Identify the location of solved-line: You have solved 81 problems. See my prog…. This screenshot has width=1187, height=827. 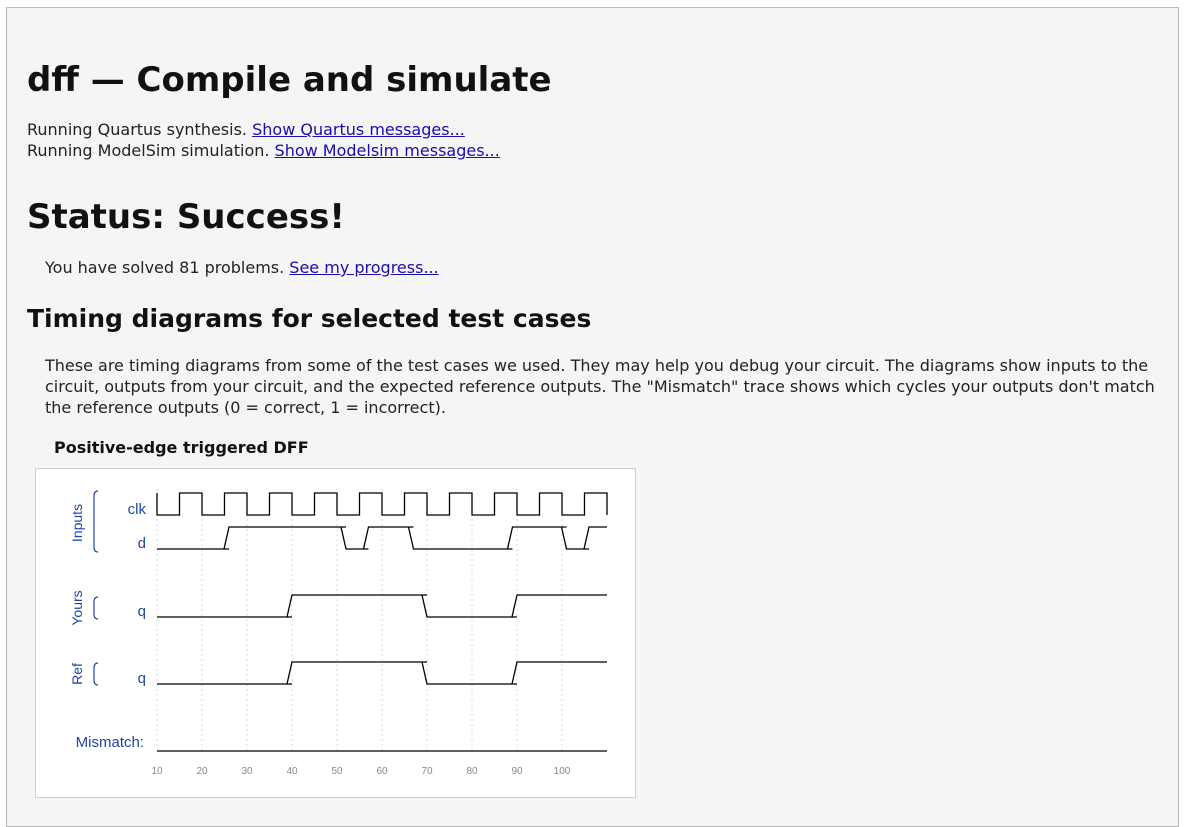
(242, 267).